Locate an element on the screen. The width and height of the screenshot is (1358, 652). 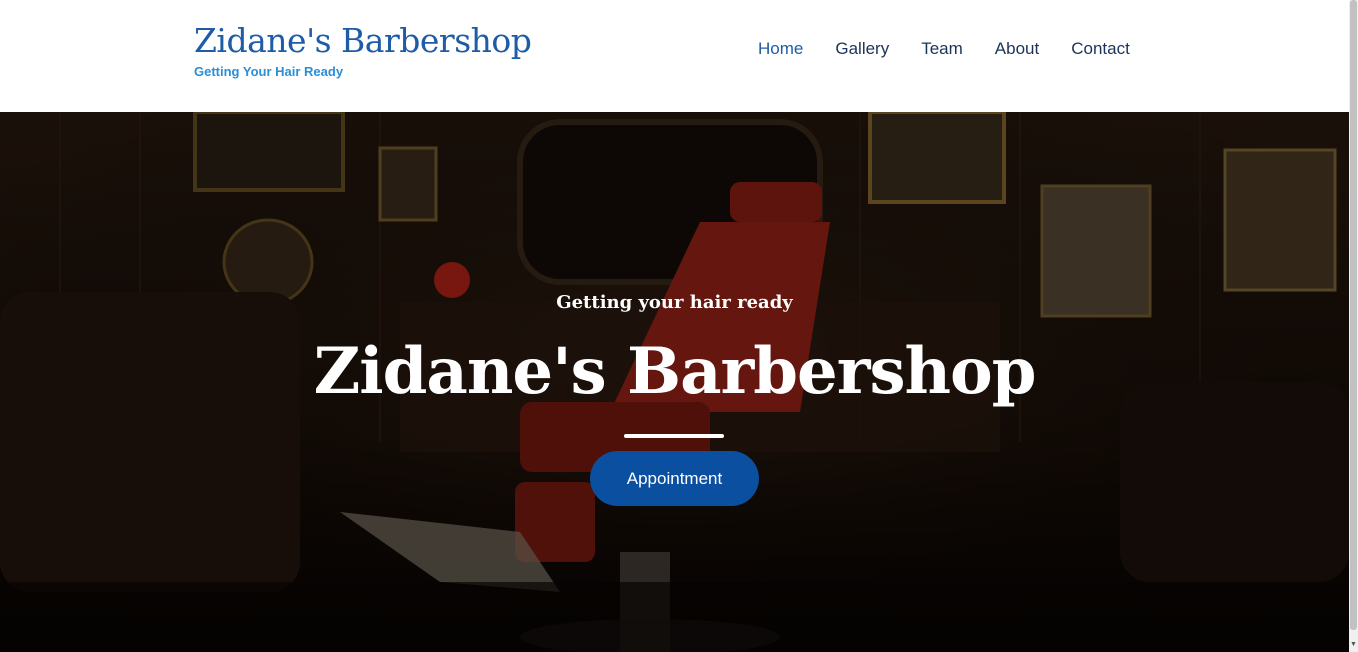
scrollbar-thumb is located at coordinates (1353, 315).